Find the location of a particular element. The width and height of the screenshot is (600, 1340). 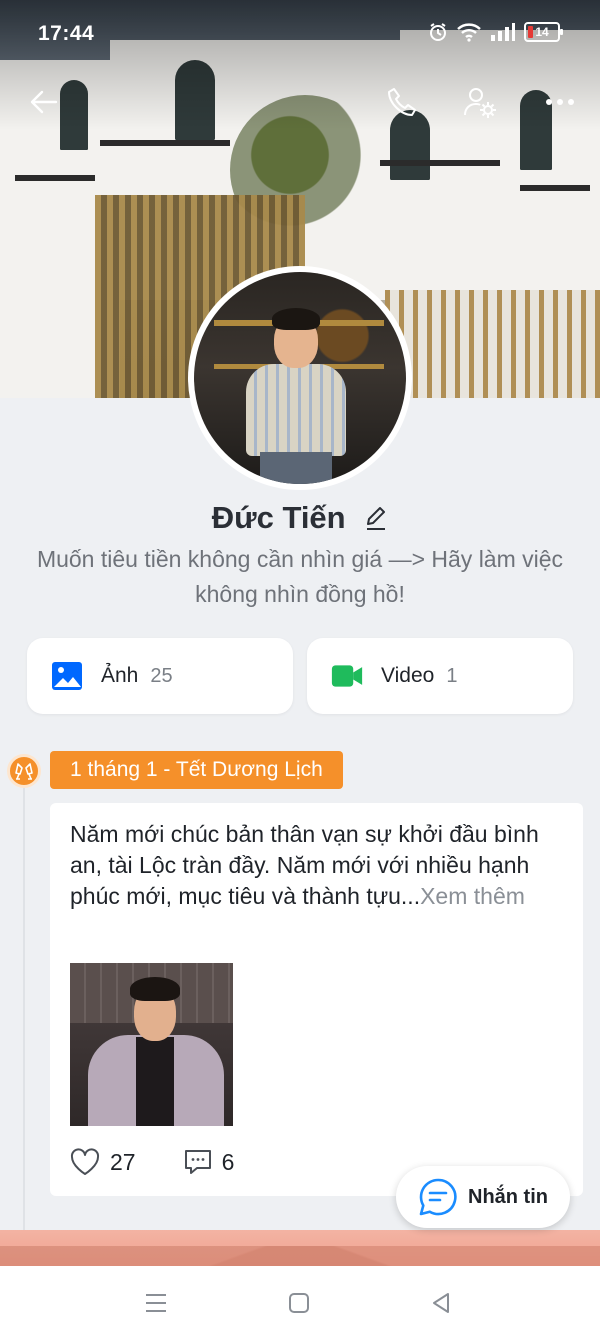

phone-icon is located at coordinates (402, 102).